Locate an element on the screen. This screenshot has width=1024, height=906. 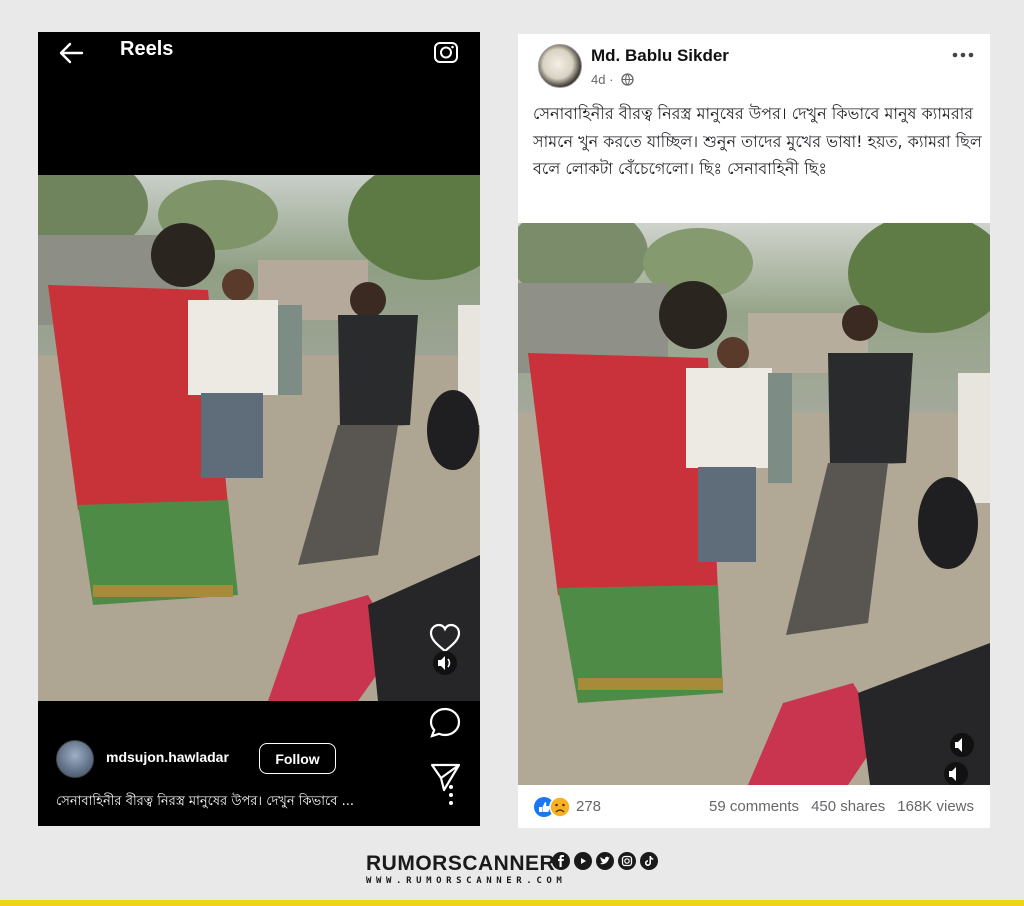
youtube-icon is located at coordinates (583, 861).